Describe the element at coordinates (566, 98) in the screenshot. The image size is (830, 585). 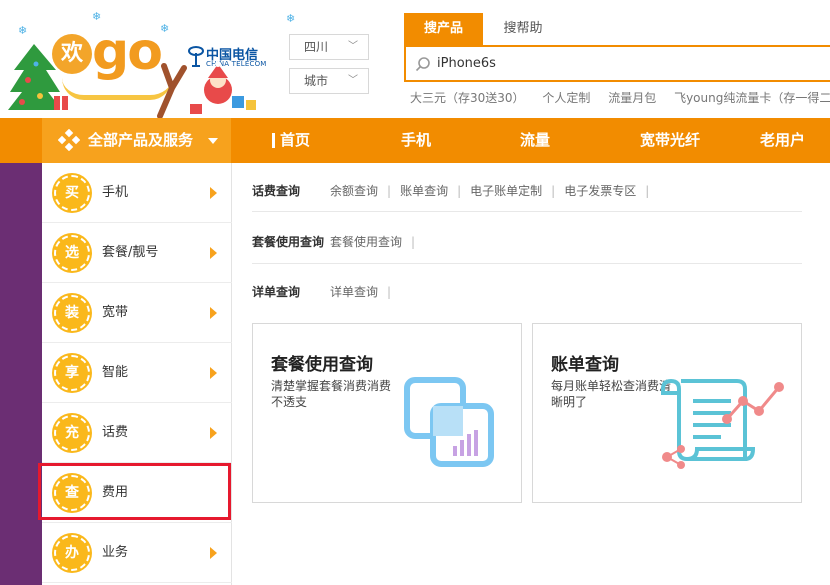
I see `hotword-link: 个人定制` at that location.